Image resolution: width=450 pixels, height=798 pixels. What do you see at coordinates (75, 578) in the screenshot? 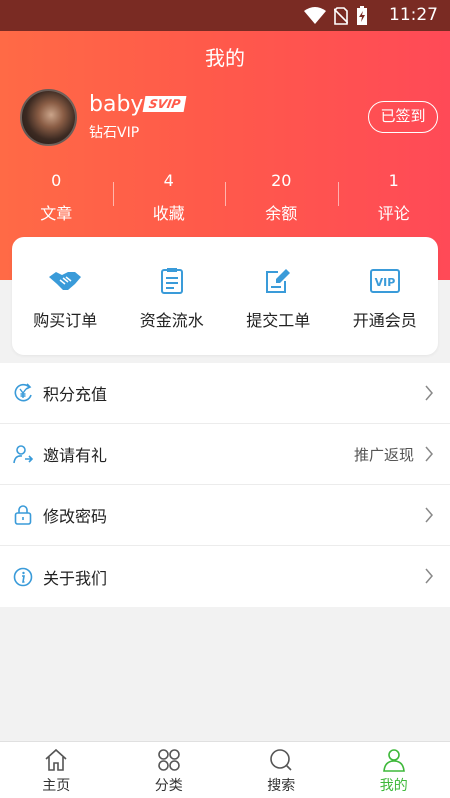
I see `menu-item-label: 关于我们` at bounding box center [75, 578].